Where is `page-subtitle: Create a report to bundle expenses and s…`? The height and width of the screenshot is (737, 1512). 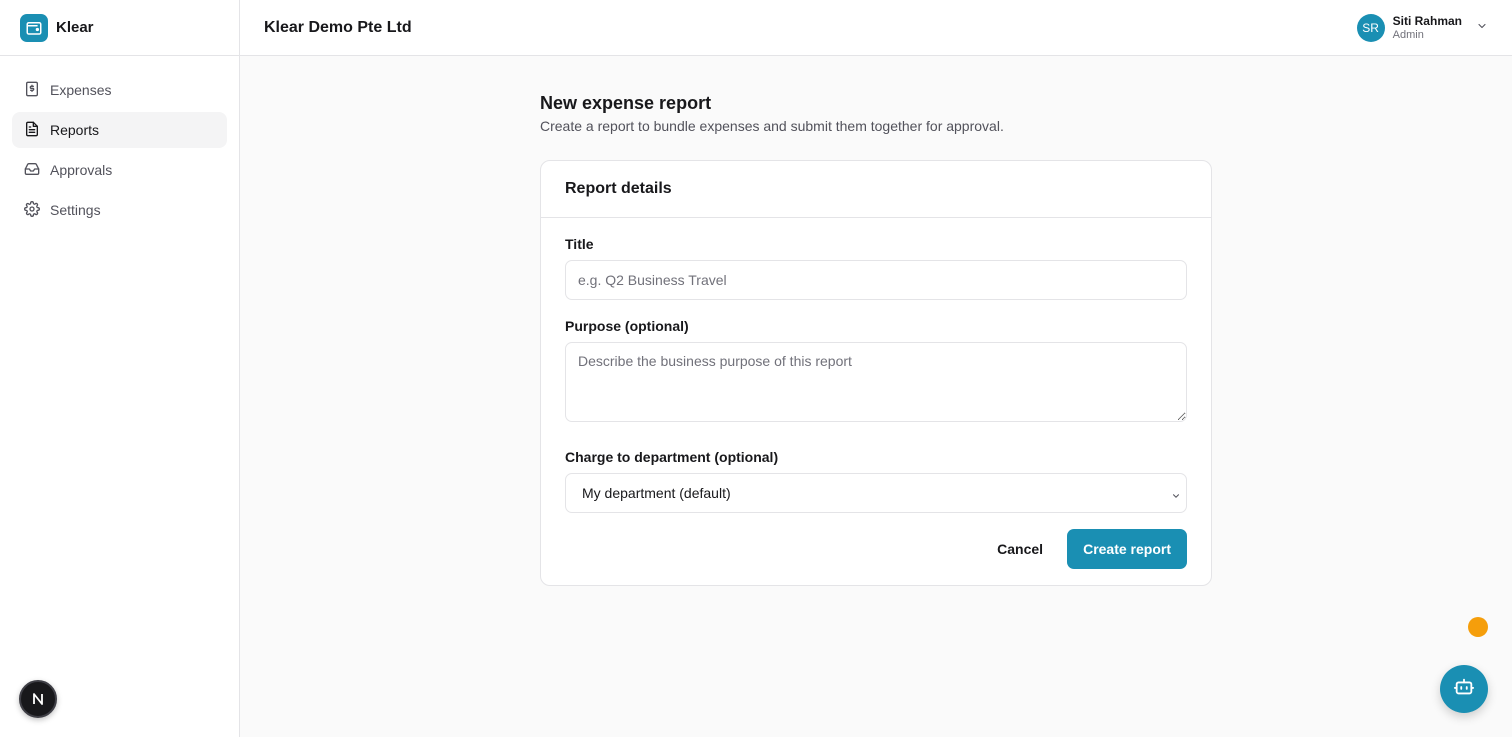
page-subtitle: Create a report to bundle expenses and s… is located at coordinates (772, 126).